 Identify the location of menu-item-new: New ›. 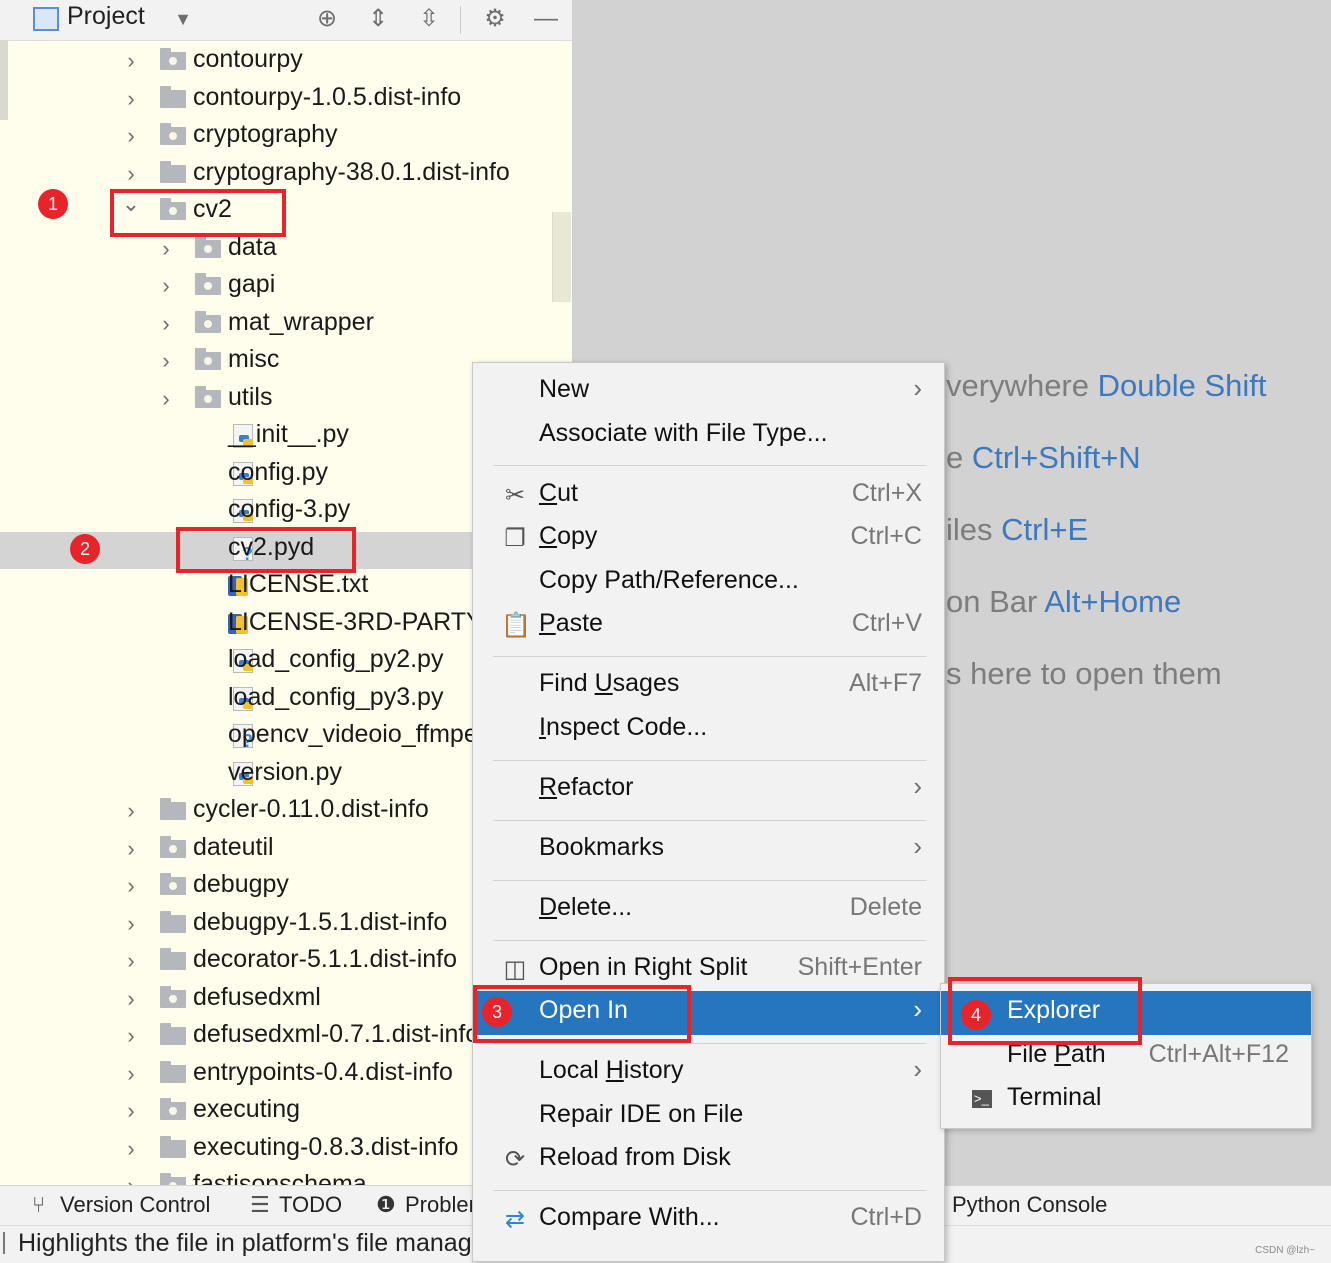
(708, 392).